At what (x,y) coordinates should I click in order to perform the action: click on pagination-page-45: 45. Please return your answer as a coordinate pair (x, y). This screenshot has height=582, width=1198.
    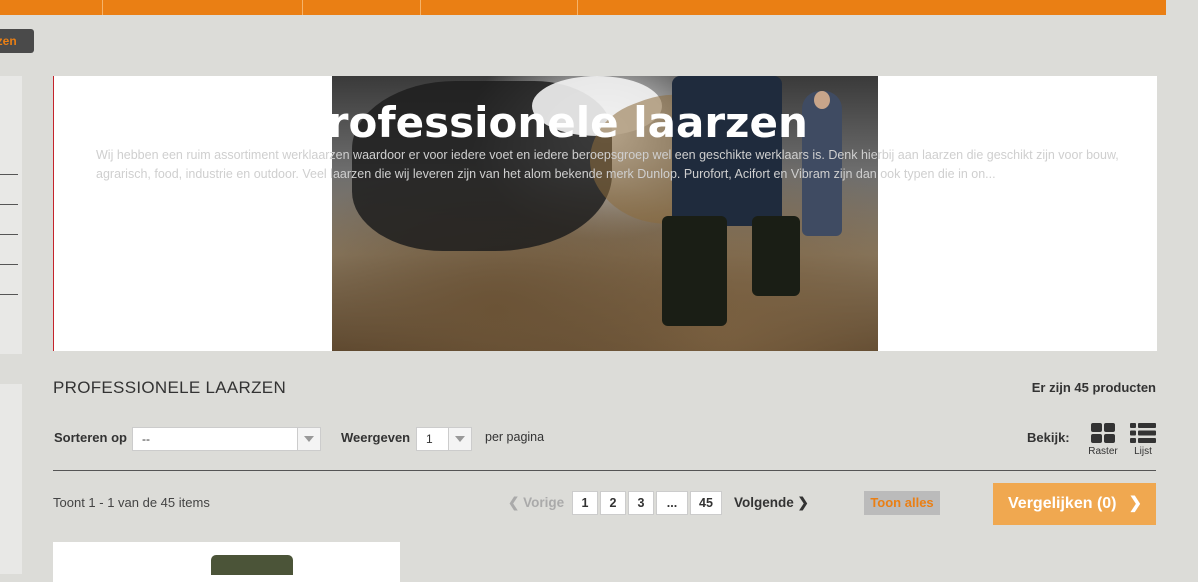
    Looking at the image, I should click on (706, 503).